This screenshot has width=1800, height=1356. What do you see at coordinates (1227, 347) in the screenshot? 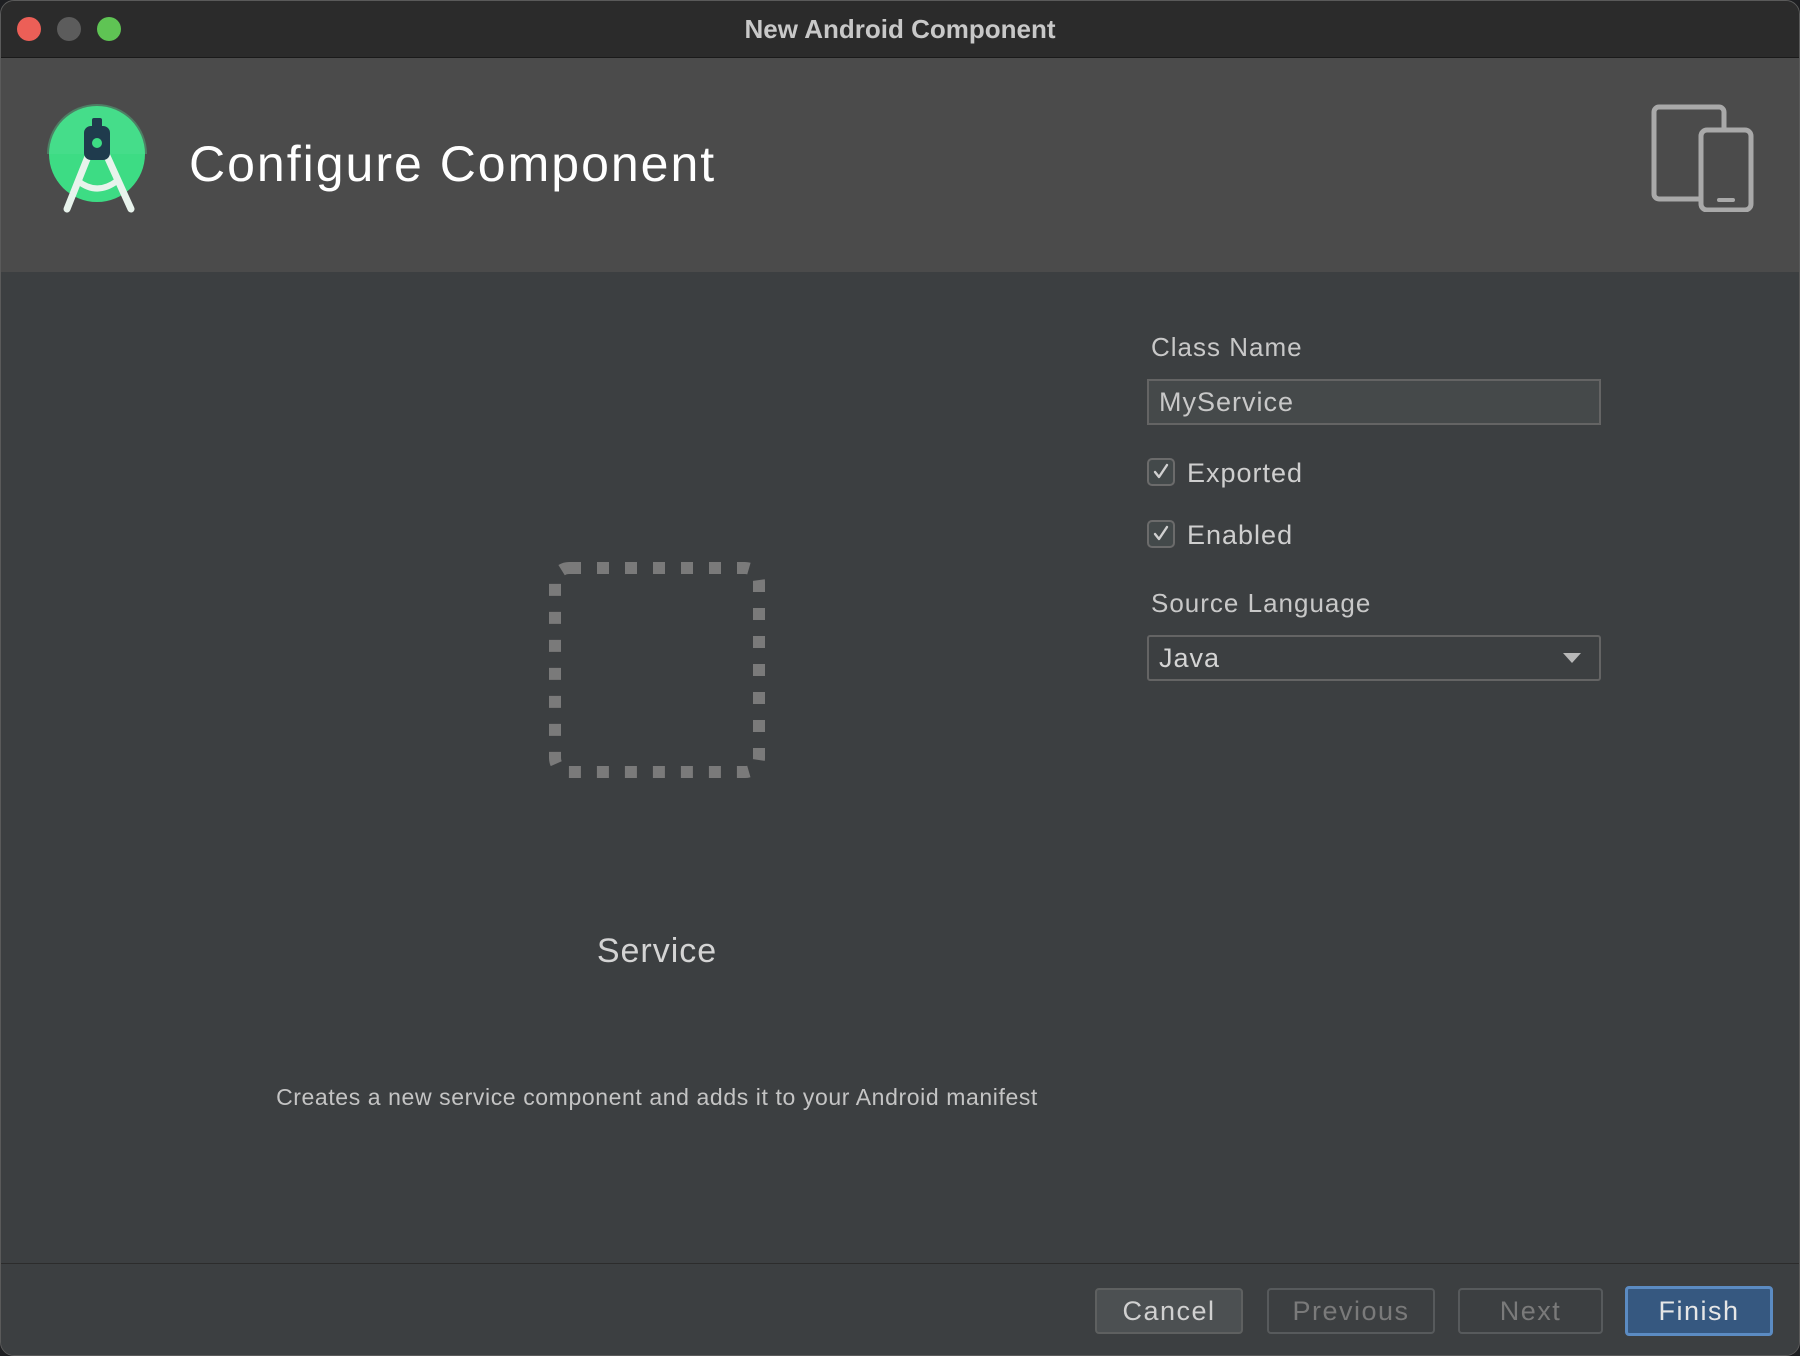
I see `class-name-label: Class Name` at bounding box center [1227, 347].